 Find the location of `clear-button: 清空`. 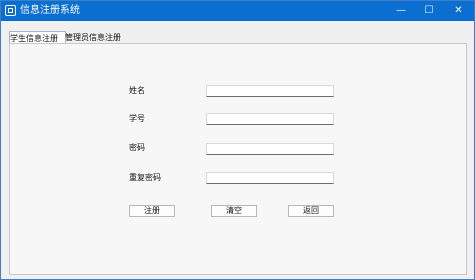

clear-button: 清空 is located at coordinates (234, 211).